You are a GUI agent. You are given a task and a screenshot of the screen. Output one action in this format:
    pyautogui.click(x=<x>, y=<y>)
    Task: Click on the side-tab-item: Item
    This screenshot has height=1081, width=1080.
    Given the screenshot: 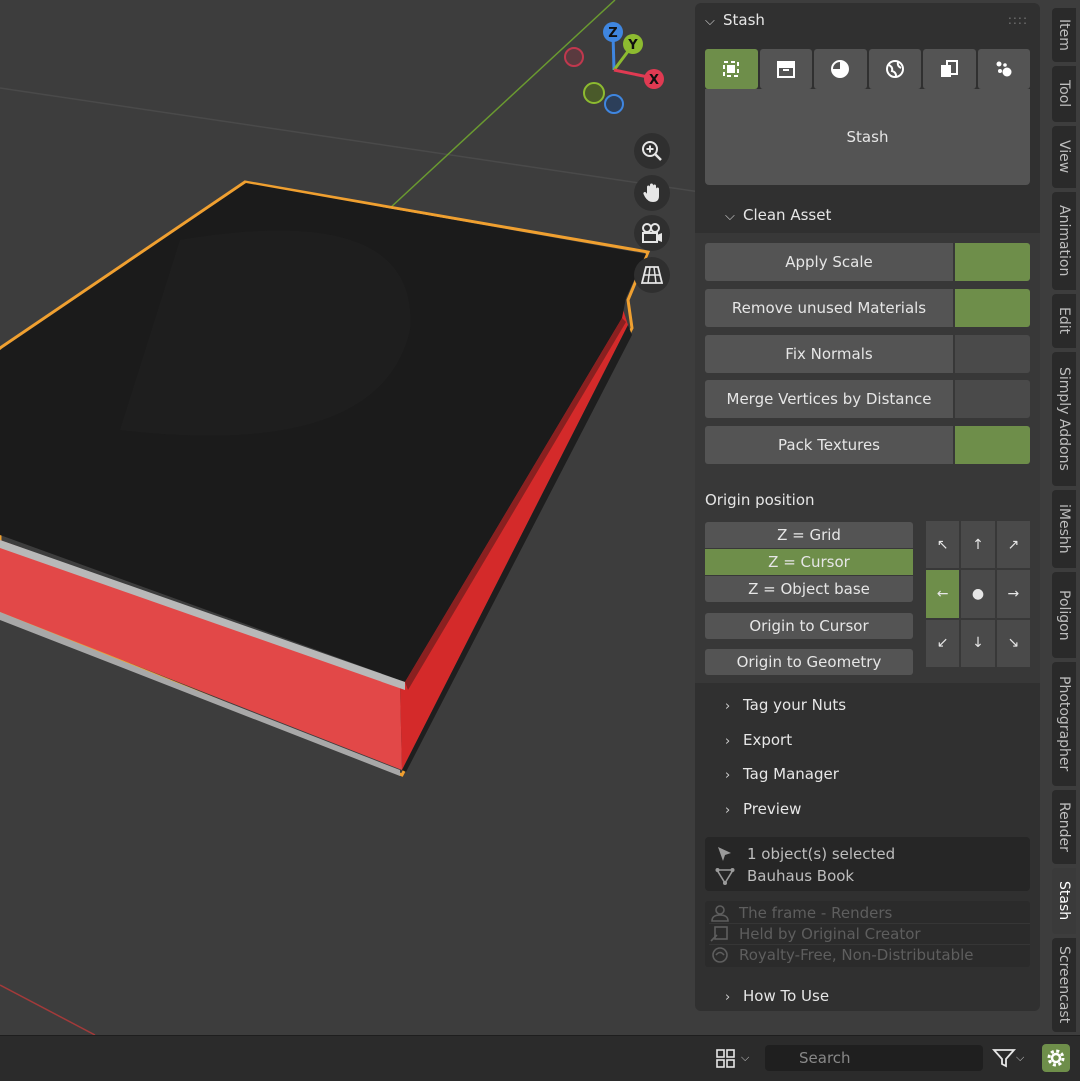 What is the action you would take?
    pyautogui.click(x=1064, y=35)
    